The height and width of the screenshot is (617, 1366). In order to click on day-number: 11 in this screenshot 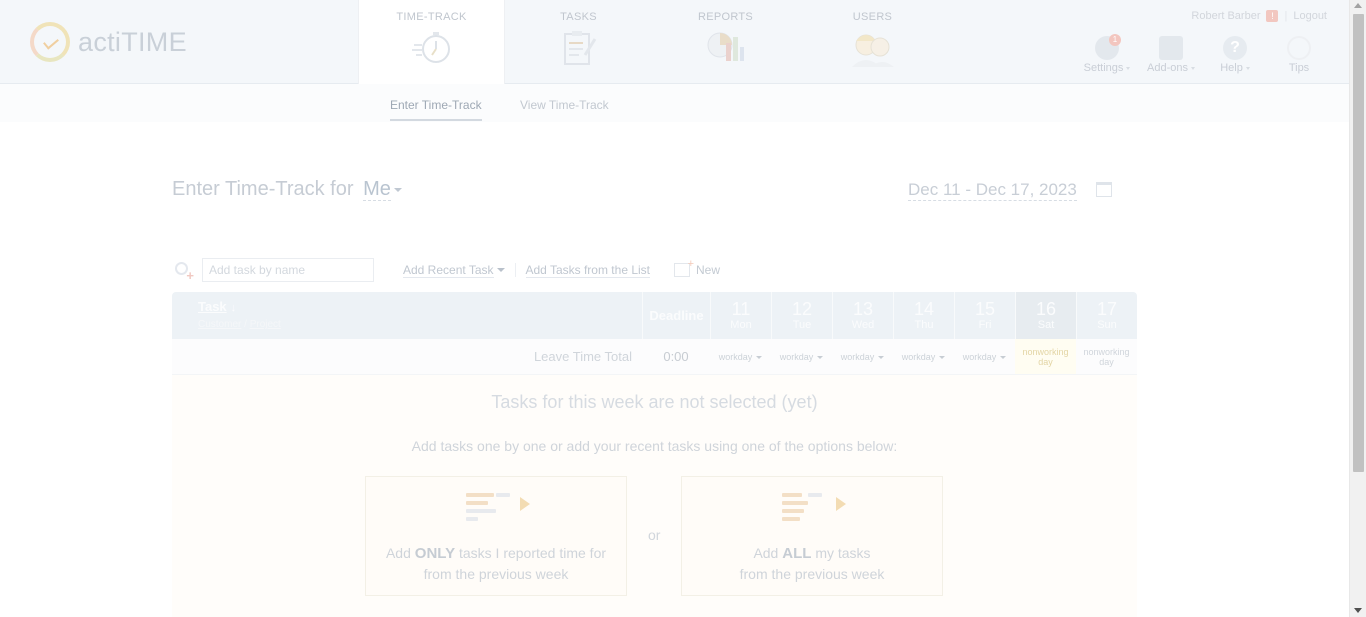, I will do `click(741, 309)`.